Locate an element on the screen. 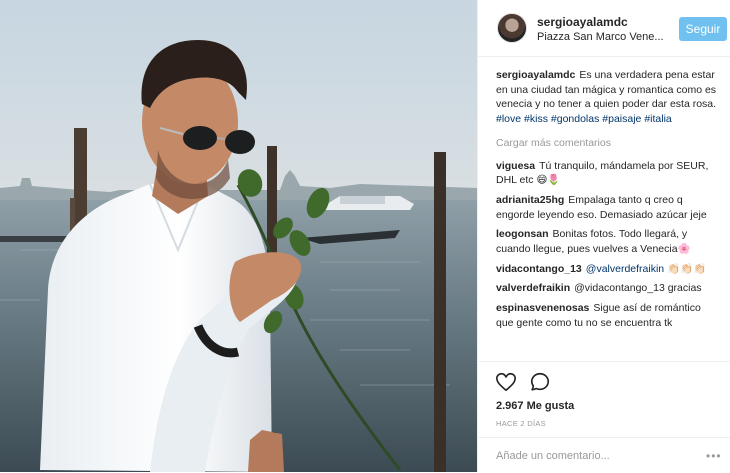 This screenshot has width=730, height=473. hashtag-link: #paisaje is located at coordinates (621, 119).